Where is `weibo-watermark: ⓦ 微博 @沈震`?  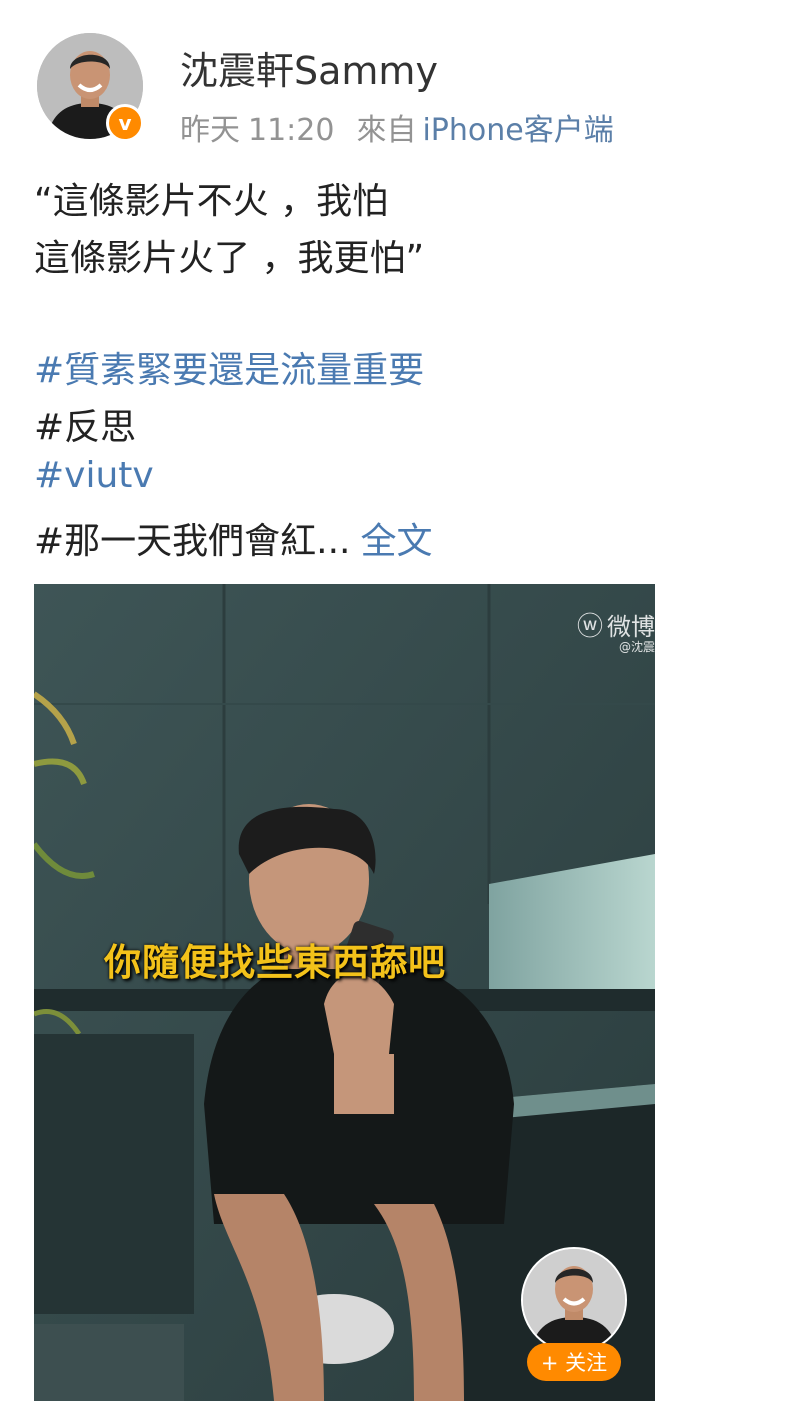 weibo-watermark: ⓦ 微博 @沈震 is located at coordinates (615, 630).